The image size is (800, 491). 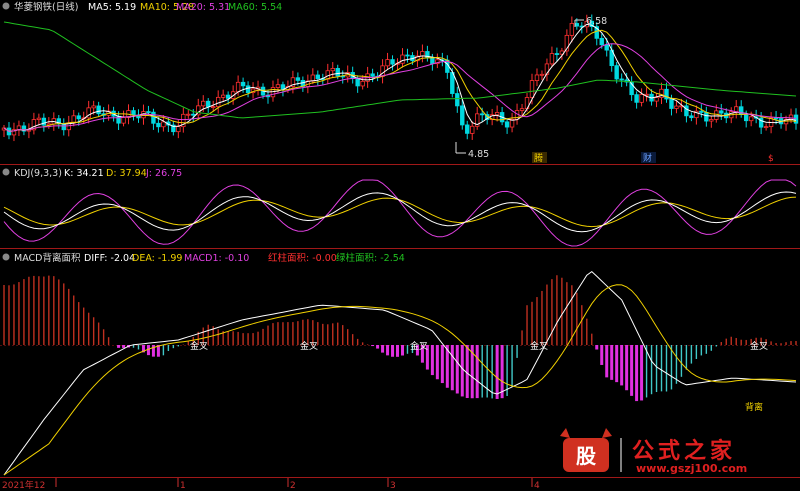 I want to click on low-annotation: 4.85, so click(x=472, y=151).